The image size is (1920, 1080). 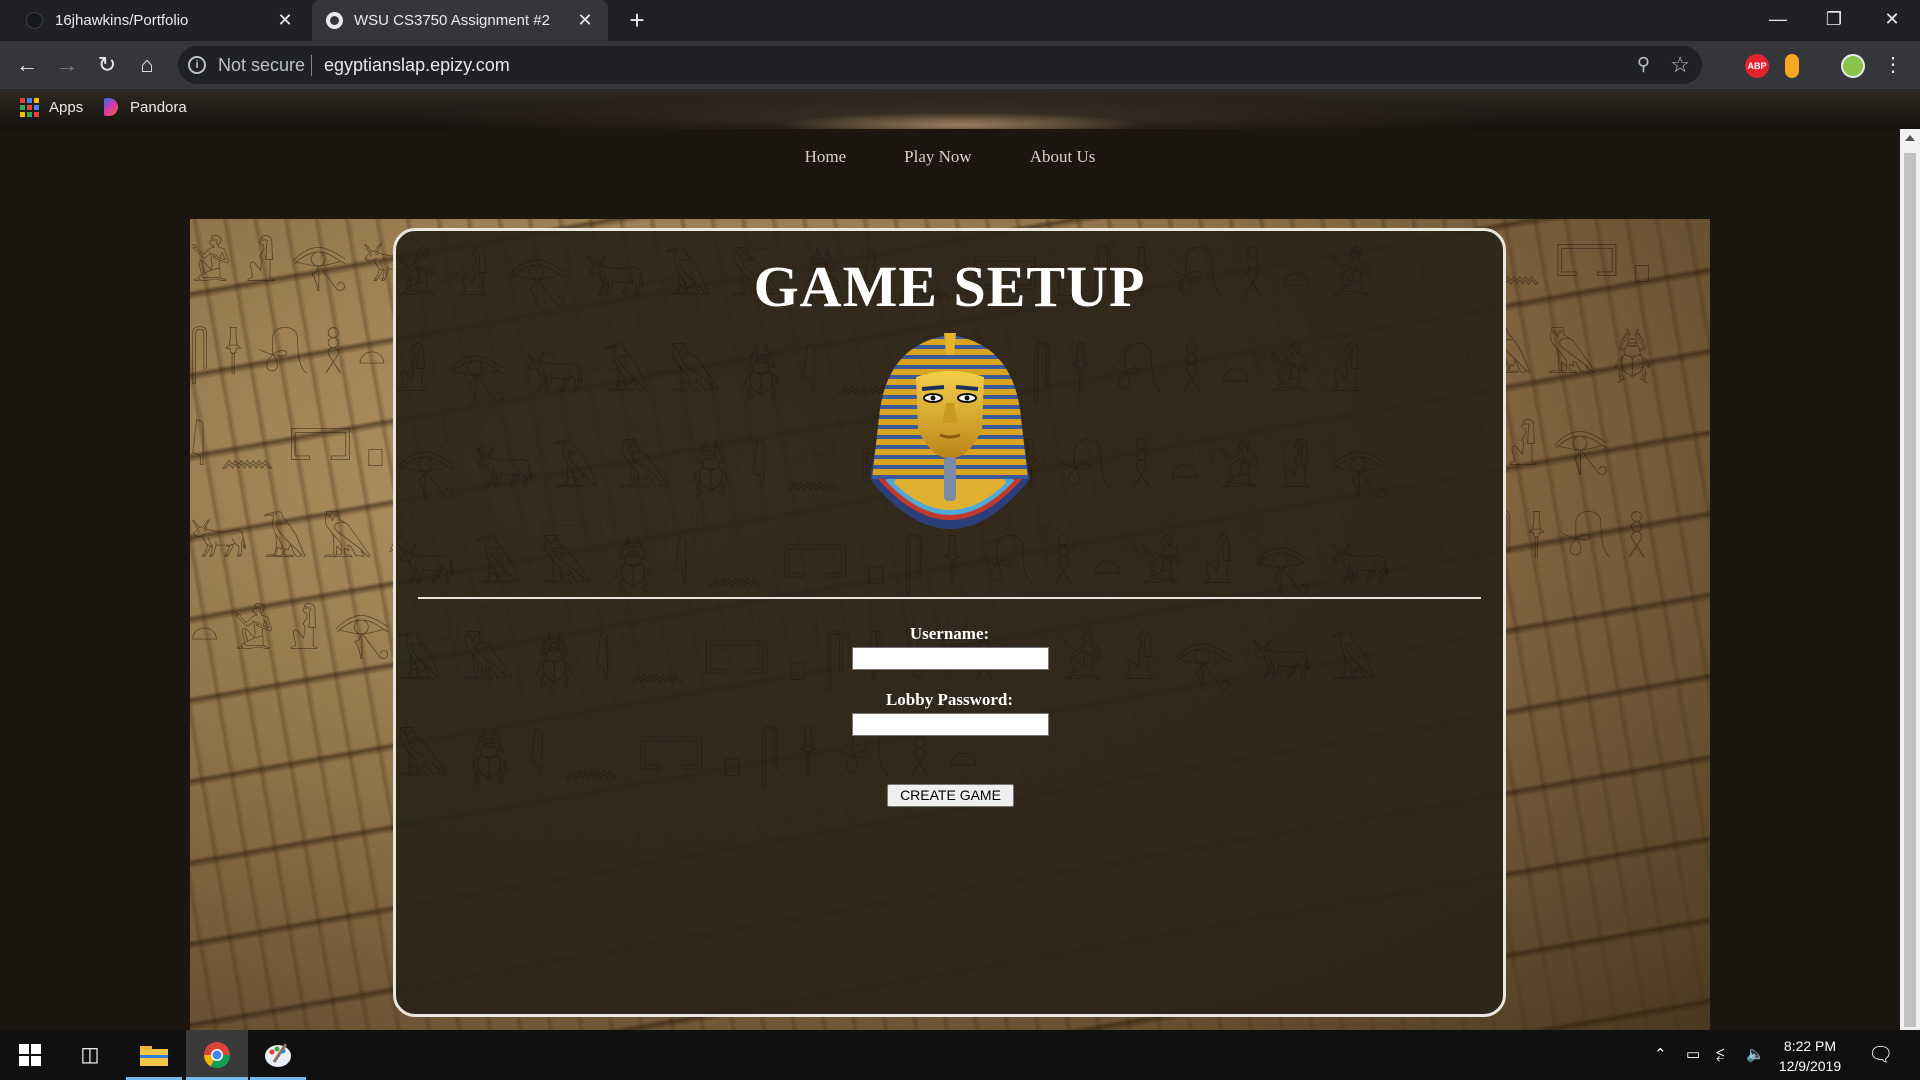 What do you see at coordinates (90, 1055) in the screenshot?
I see `task-view-icon: ◫` at bounding box center [90, 1055].